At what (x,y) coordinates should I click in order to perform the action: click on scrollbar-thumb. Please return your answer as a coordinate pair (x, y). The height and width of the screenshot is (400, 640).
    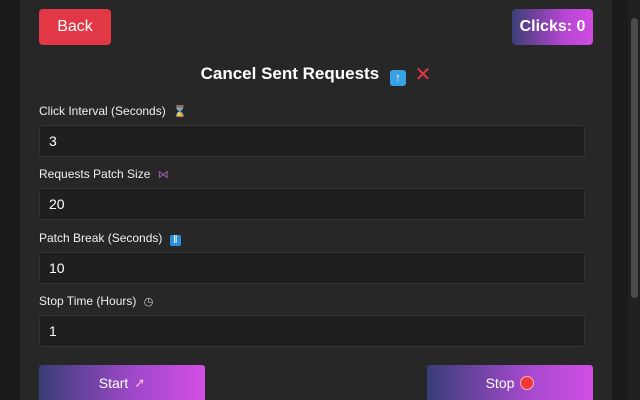
    Looking at the image, I should click on (634, 158).